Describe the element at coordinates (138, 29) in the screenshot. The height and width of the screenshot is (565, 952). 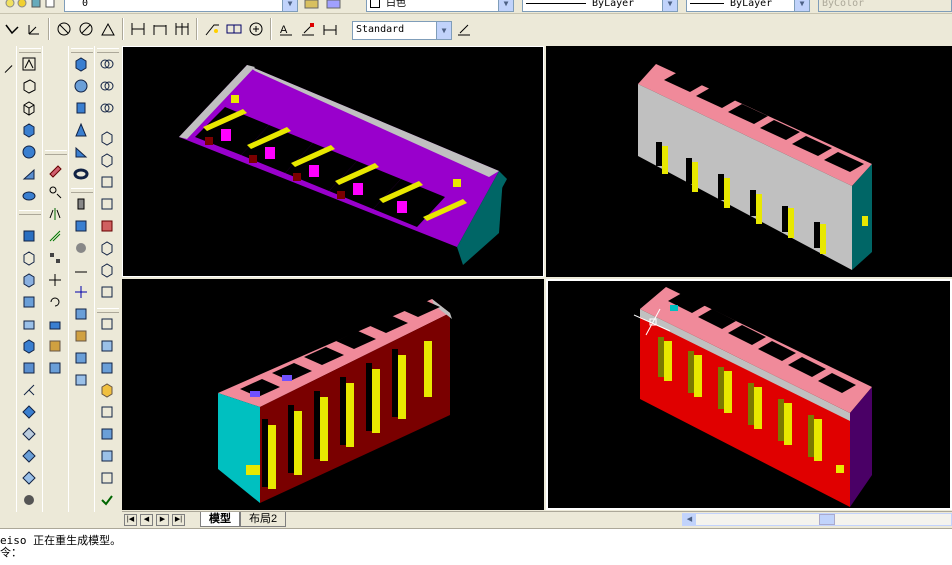
I see `dim-linear-icon` at that location.